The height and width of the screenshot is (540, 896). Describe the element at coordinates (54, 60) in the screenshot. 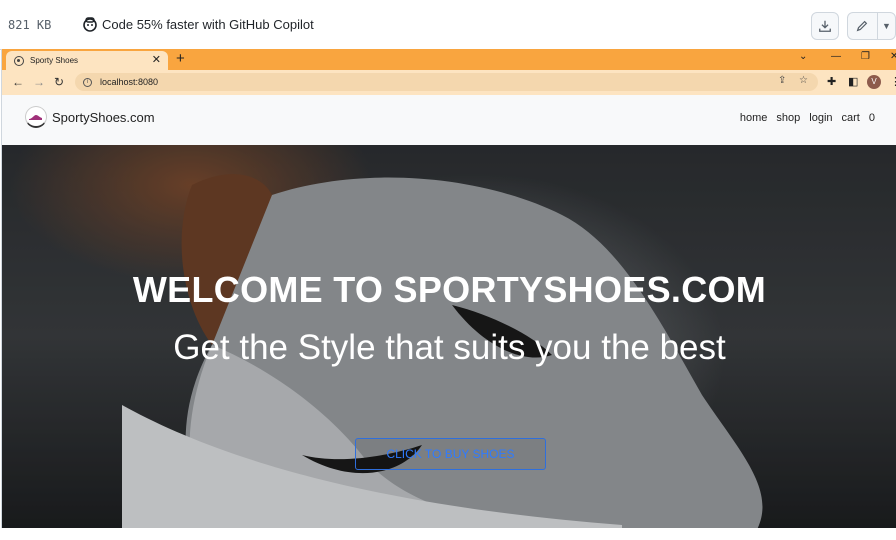

I see `tab-title: Sporty Shoes` at that location.